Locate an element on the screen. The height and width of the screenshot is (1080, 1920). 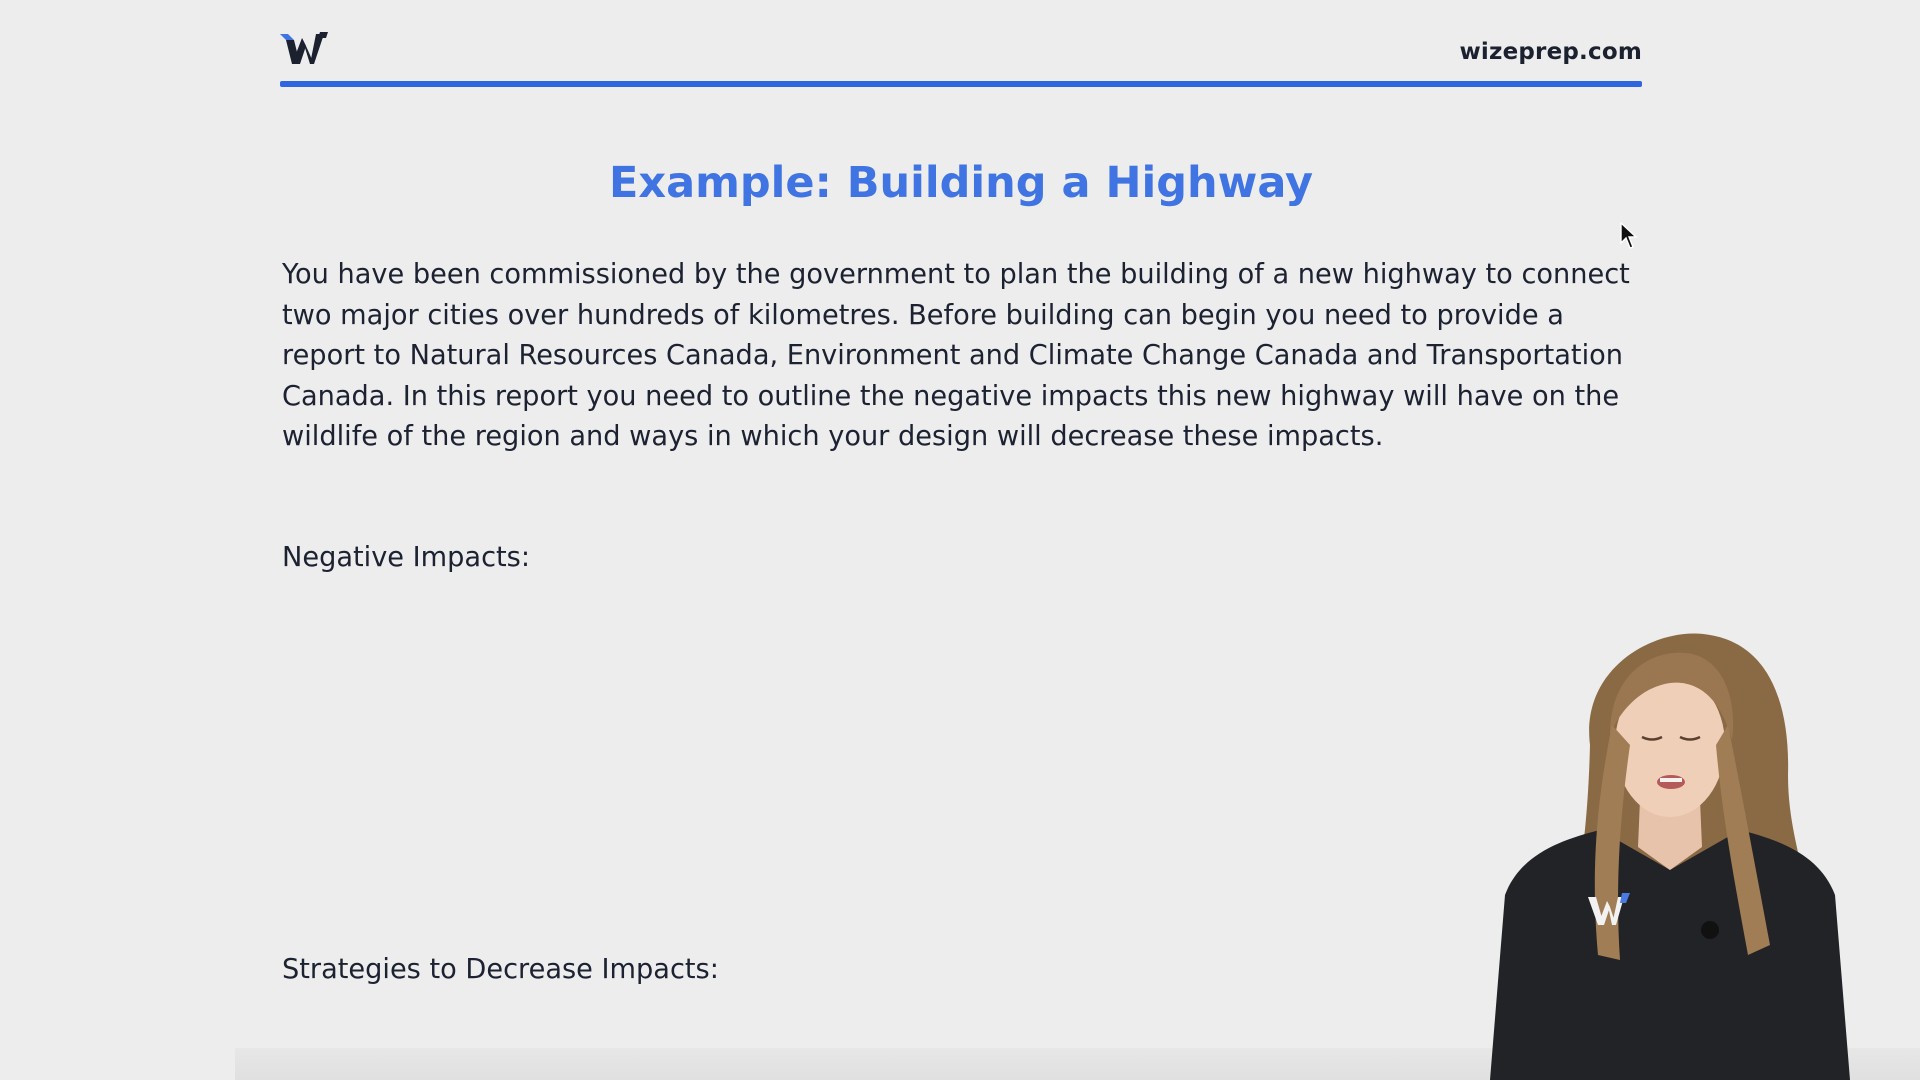
mouse-pointer-icon is located at coordinates (1629, 235).